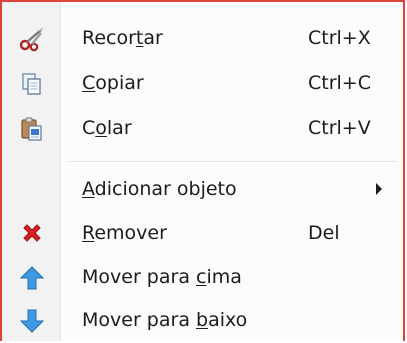 The height and width of the screenshot is (343, 407). Describe the element at coordinates (32, 234) in the screenshot. I see `delete-icon` at that location.